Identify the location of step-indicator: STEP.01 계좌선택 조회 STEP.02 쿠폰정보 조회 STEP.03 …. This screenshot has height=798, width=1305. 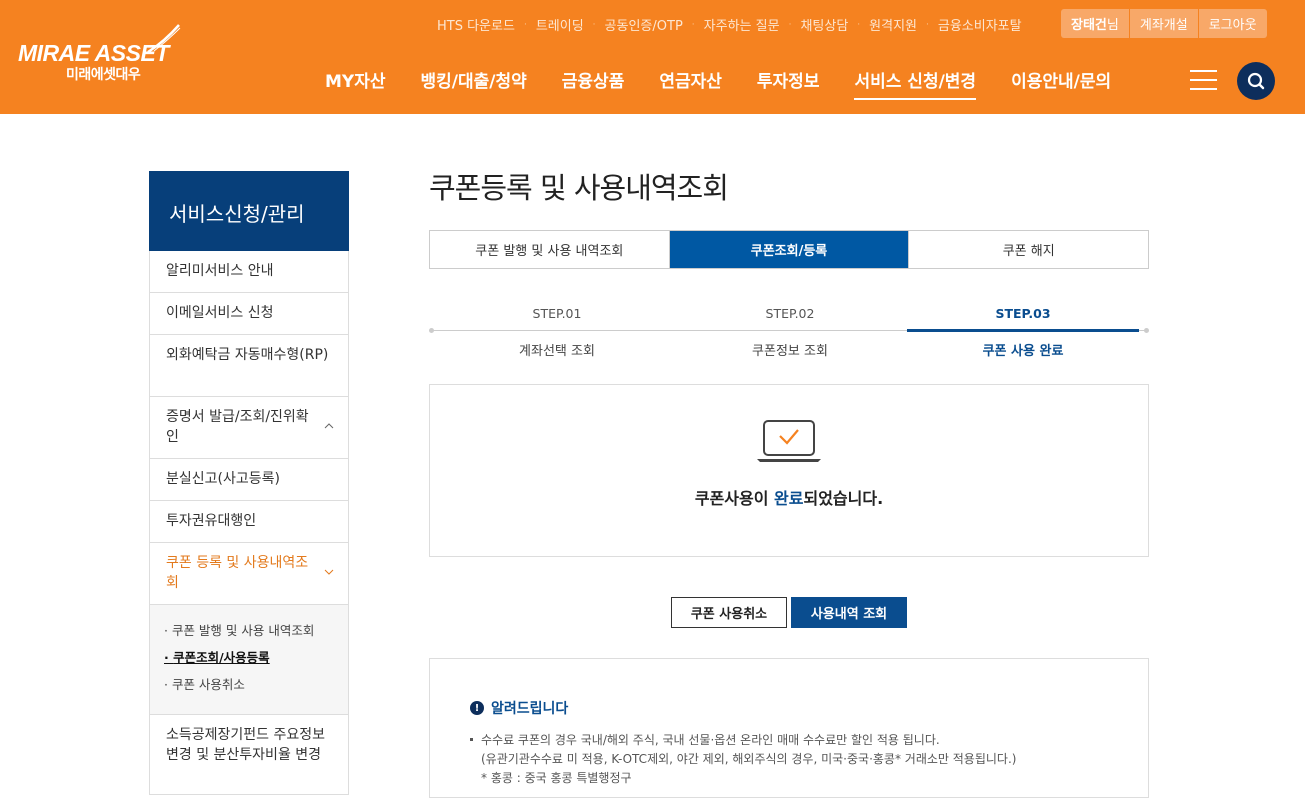
(789, 332).